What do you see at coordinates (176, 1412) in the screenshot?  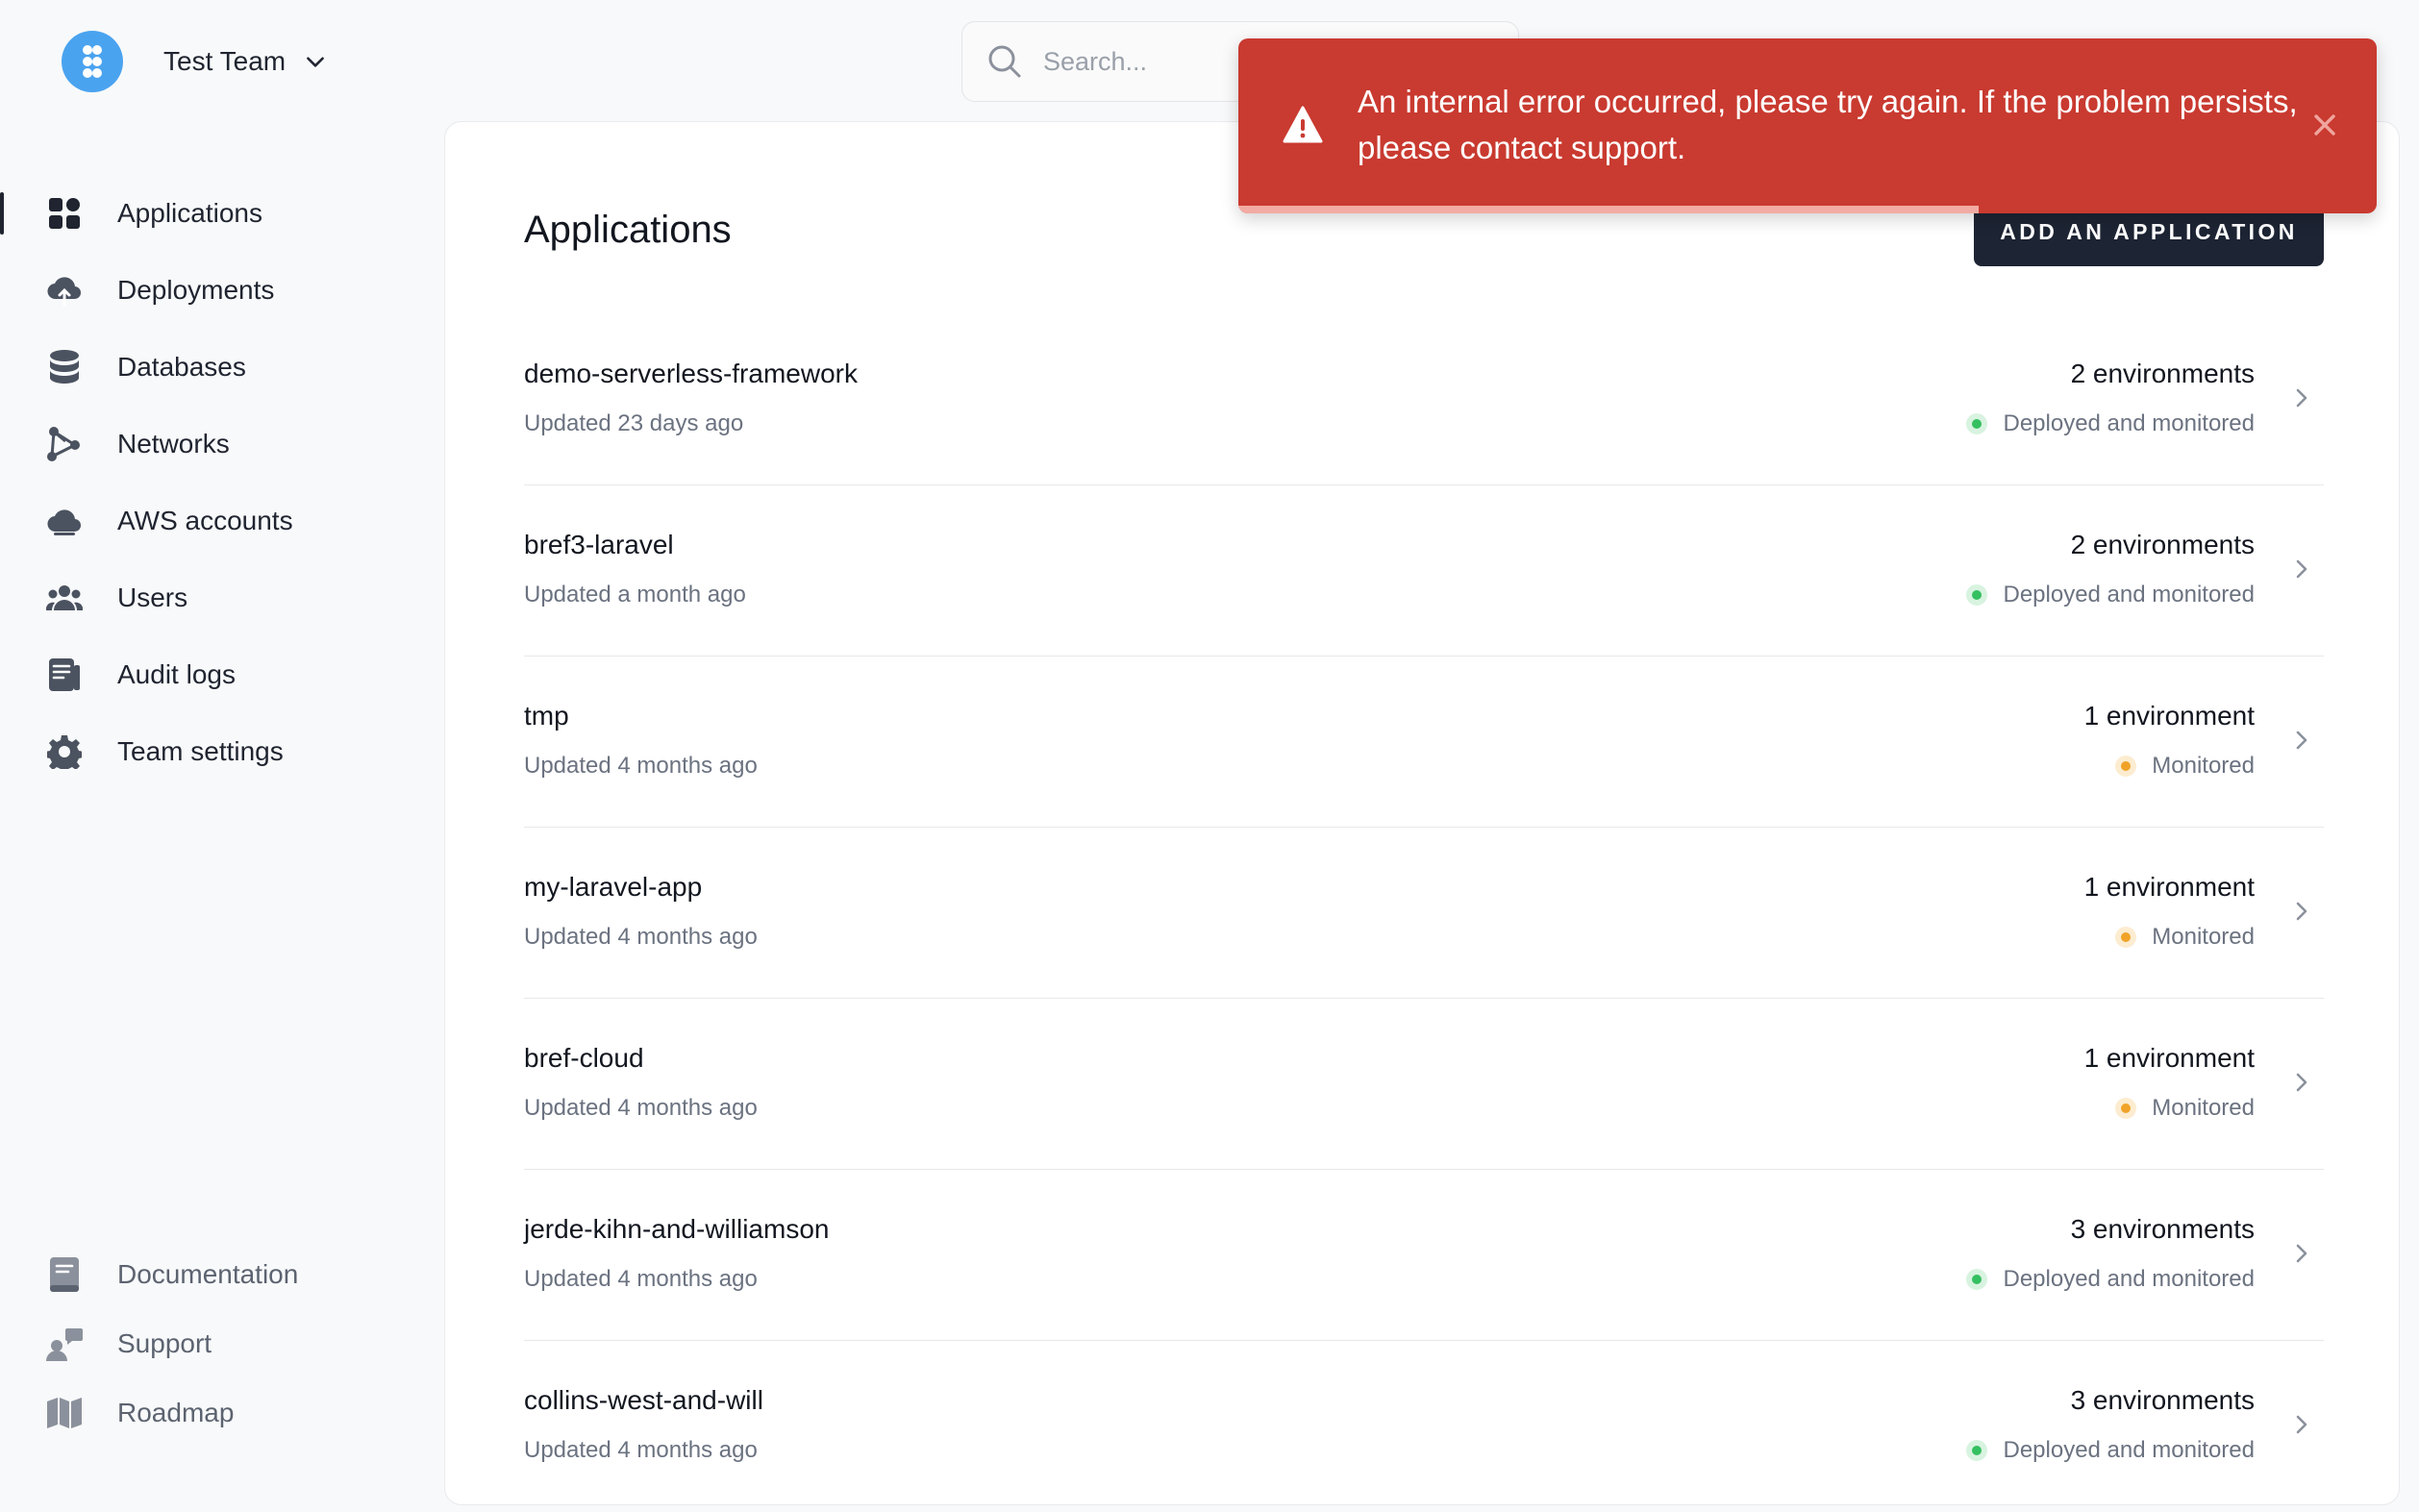 I see `sidebar-item-label: Roadmap` at bounding box center [176, 1412].